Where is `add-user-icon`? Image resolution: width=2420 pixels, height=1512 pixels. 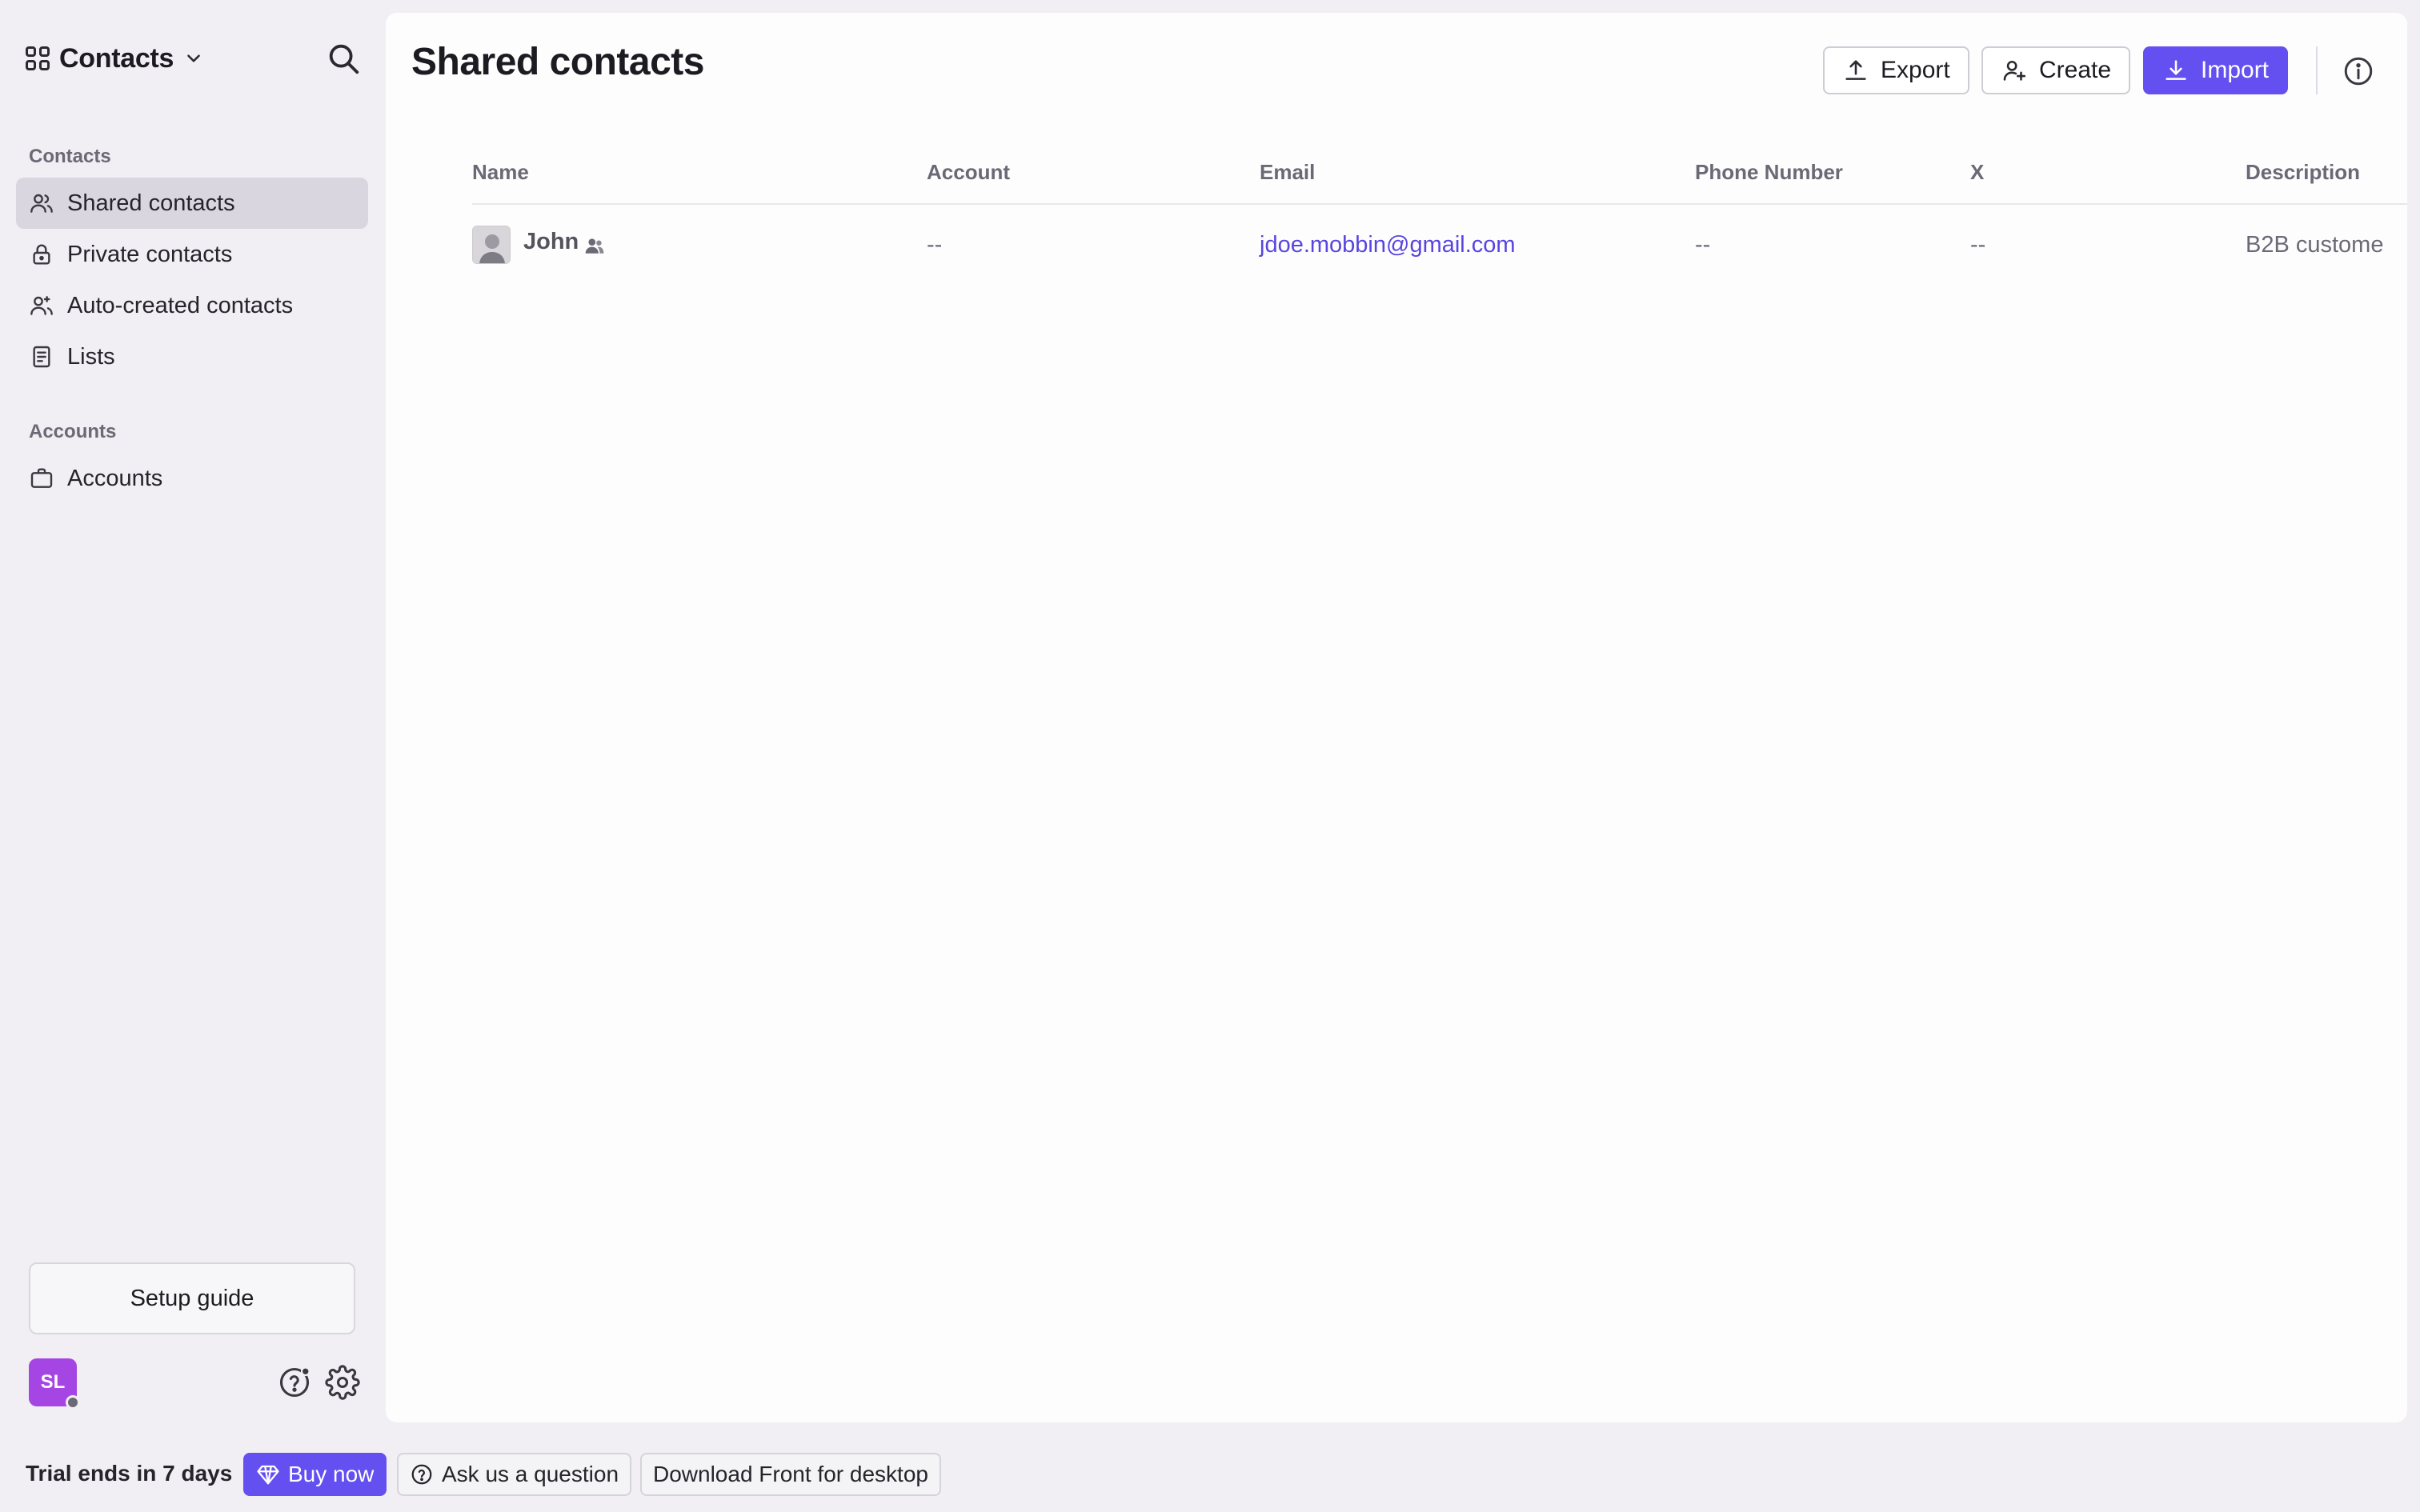 add-user-icon is located at coordinates (2014, 70).